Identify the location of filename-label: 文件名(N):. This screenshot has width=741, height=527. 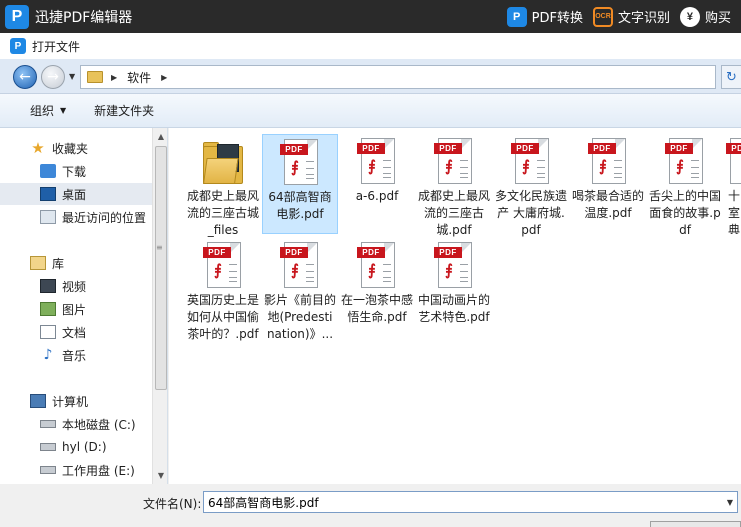
(172, 504).